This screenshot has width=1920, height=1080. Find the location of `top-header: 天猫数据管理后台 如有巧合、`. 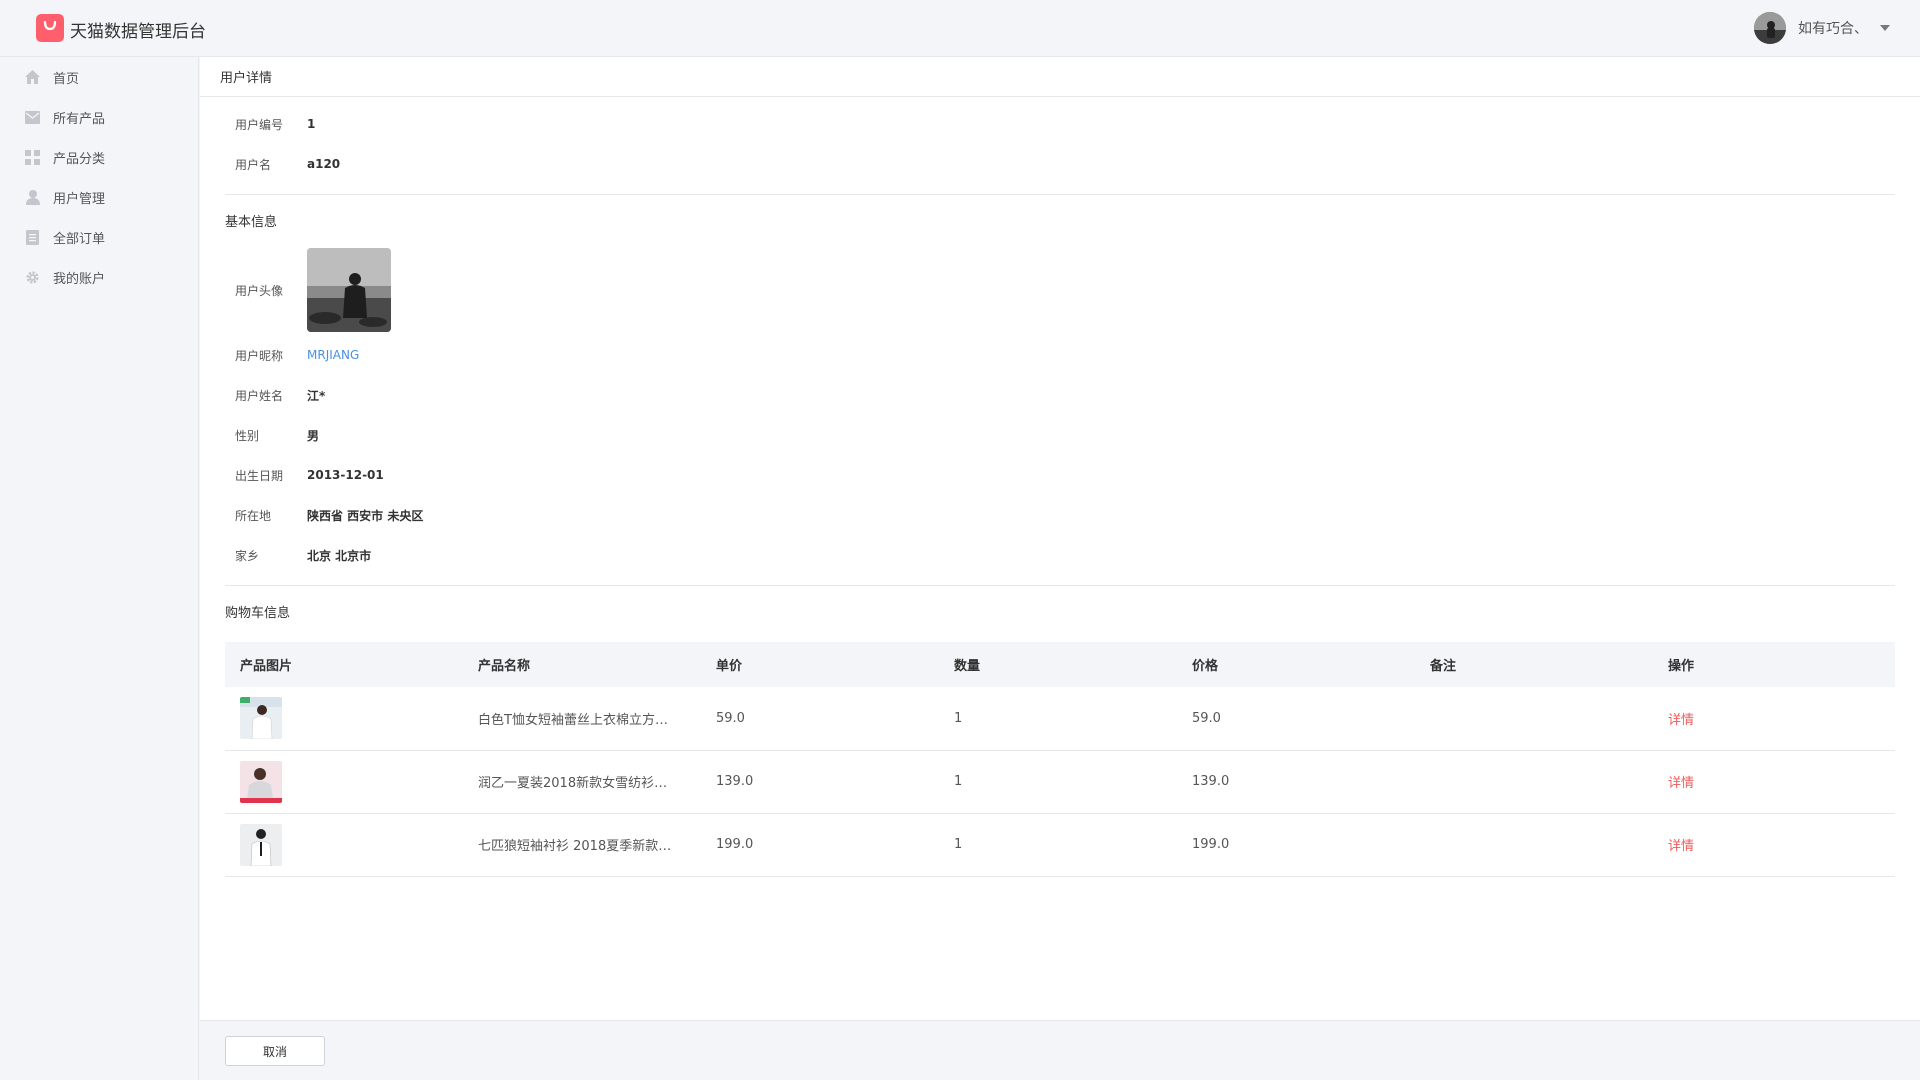

top-header: 天猫数据管理后台 如有巧合、 is located at coordinates (960, 28).